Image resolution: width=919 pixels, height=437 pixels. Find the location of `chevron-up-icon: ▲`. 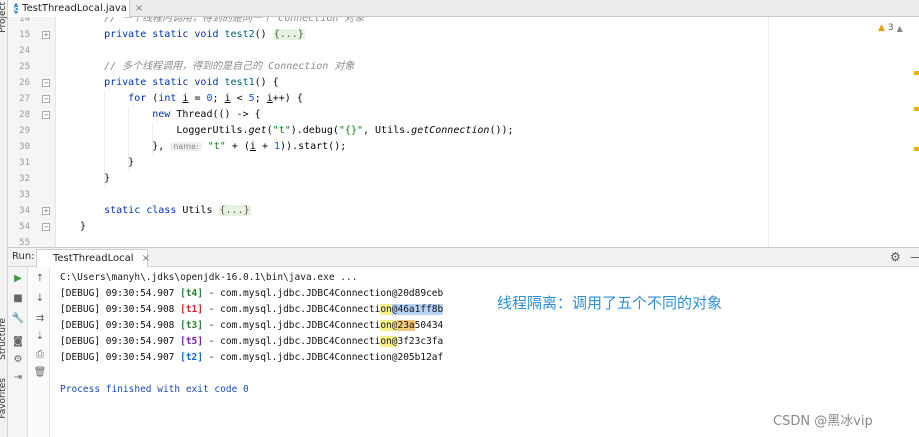

chevron-up-icon: ▲ is located at coordinates (899, 28).